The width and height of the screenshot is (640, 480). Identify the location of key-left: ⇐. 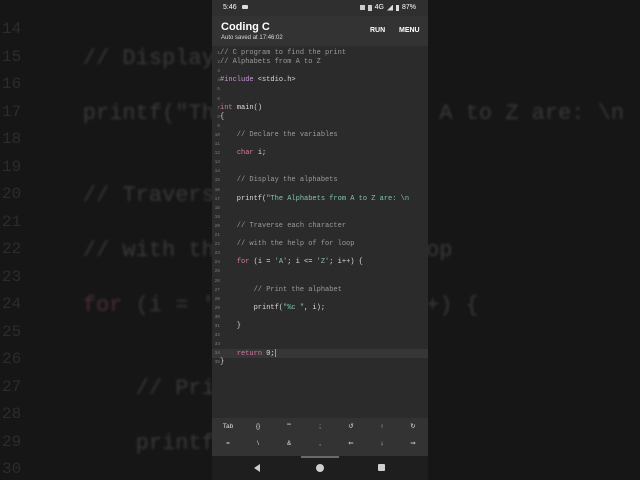
(351, 444).